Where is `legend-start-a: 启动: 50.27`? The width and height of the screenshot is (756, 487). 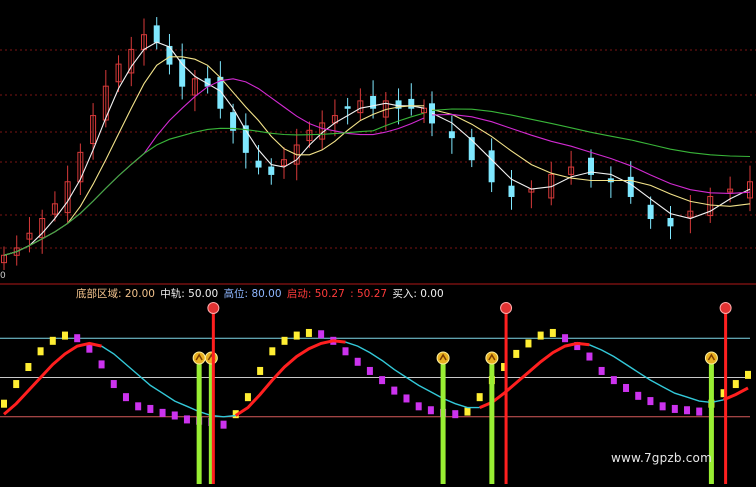
legend-start-a: 启动: 50.27 is located at coordinates (315, 294).